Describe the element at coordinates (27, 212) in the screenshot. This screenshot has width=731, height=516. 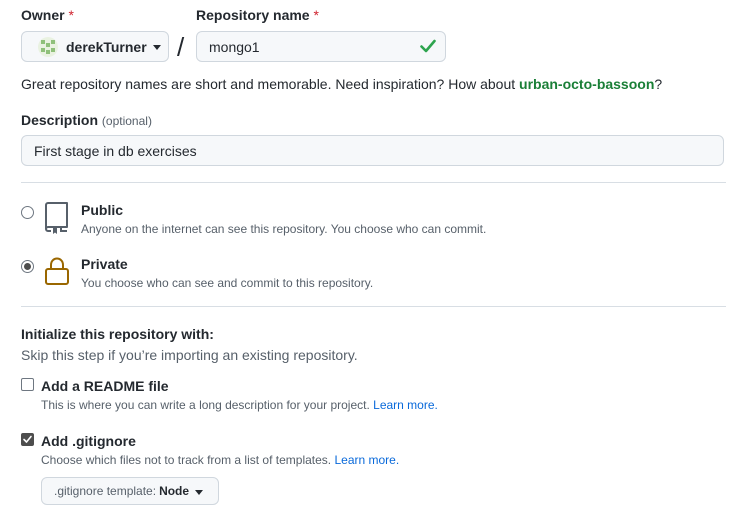
I see `public-radio` at that location.